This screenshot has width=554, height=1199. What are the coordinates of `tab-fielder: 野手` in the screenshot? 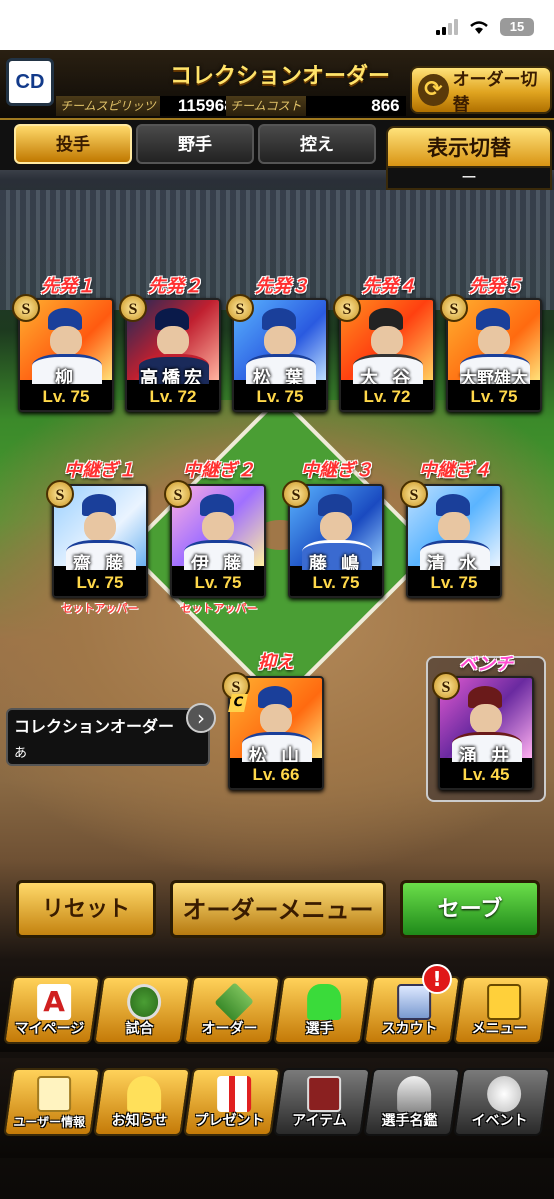 It's located at (195, 144).